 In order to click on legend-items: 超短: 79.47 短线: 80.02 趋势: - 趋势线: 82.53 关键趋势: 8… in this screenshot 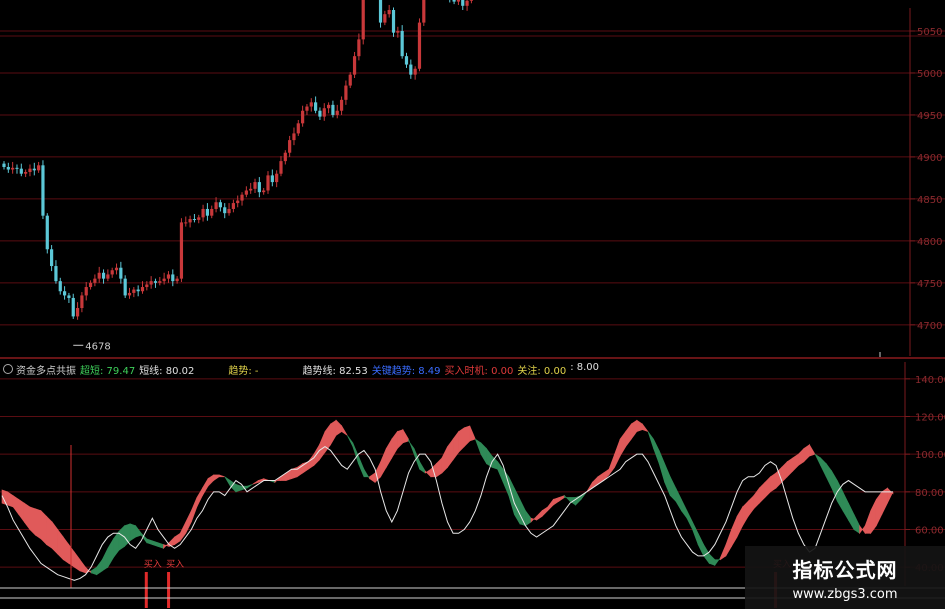, I will do `click(341, 369)`.